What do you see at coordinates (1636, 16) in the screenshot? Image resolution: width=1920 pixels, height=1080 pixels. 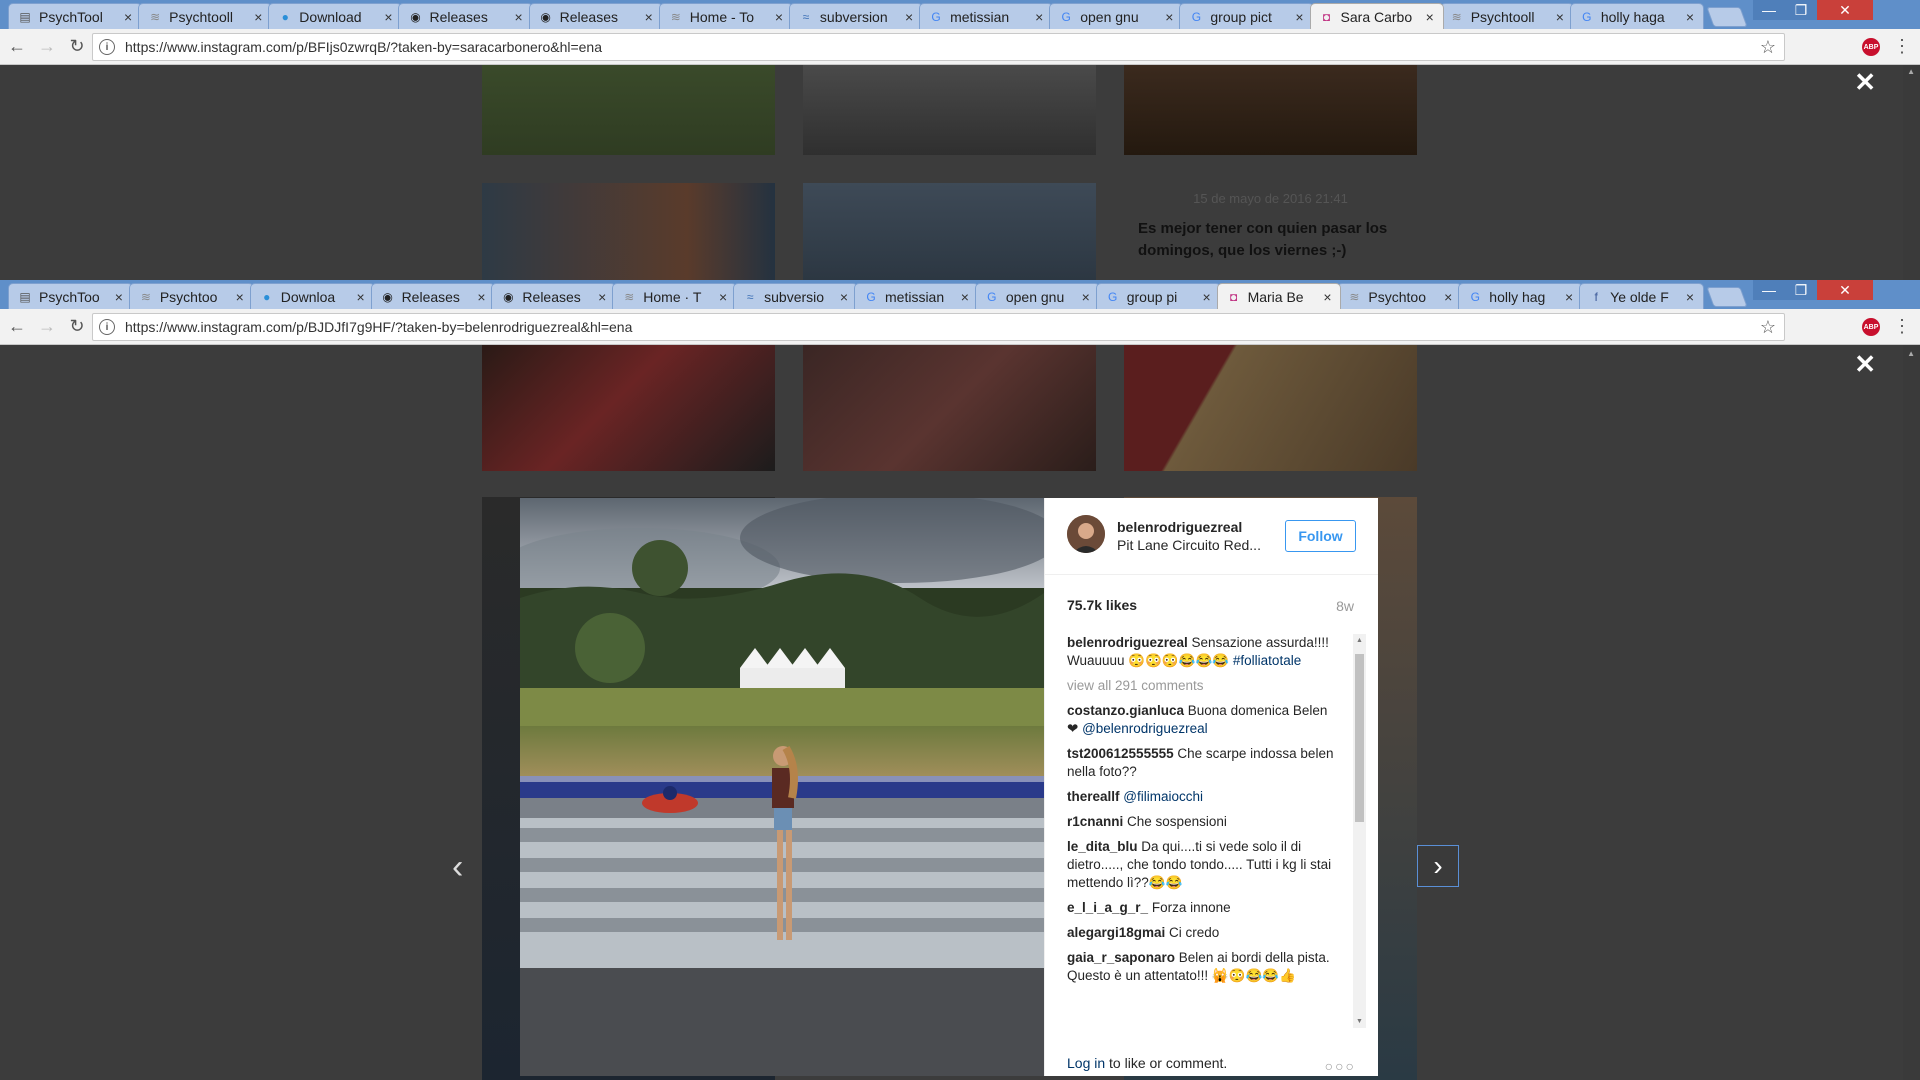 I see `tab: Gholly haga ×` at bounding box center [1636, 16].